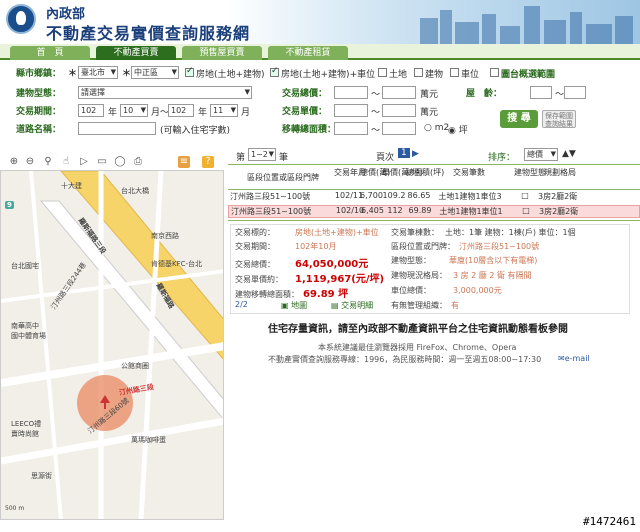 This screenshot has width=640, height=532. I want to click on road-name-input, so click(117, 128).